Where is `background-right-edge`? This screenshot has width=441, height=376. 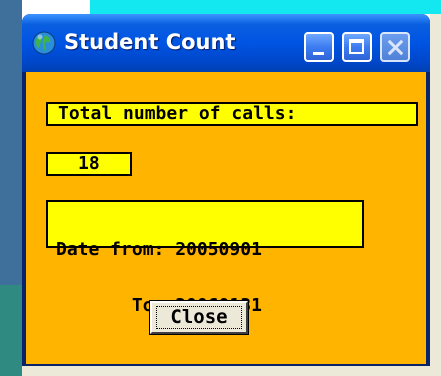
background-right-edge is located at coordinates (435, 195).